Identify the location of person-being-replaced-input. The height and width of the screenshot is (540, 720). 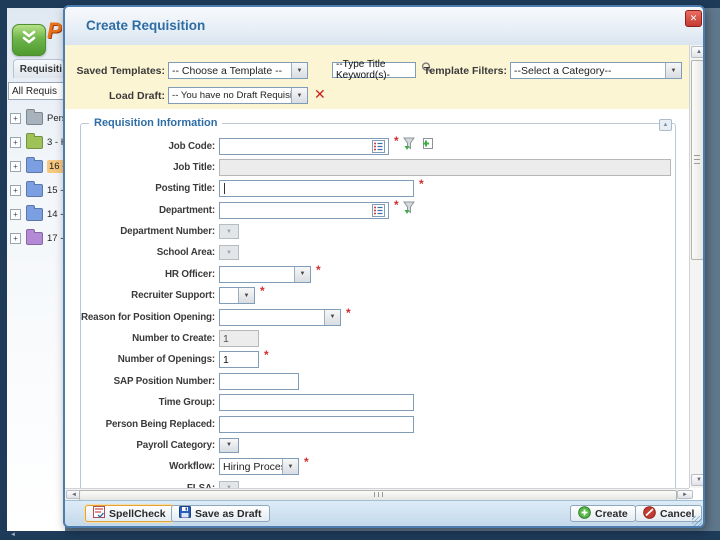
(316, 424).